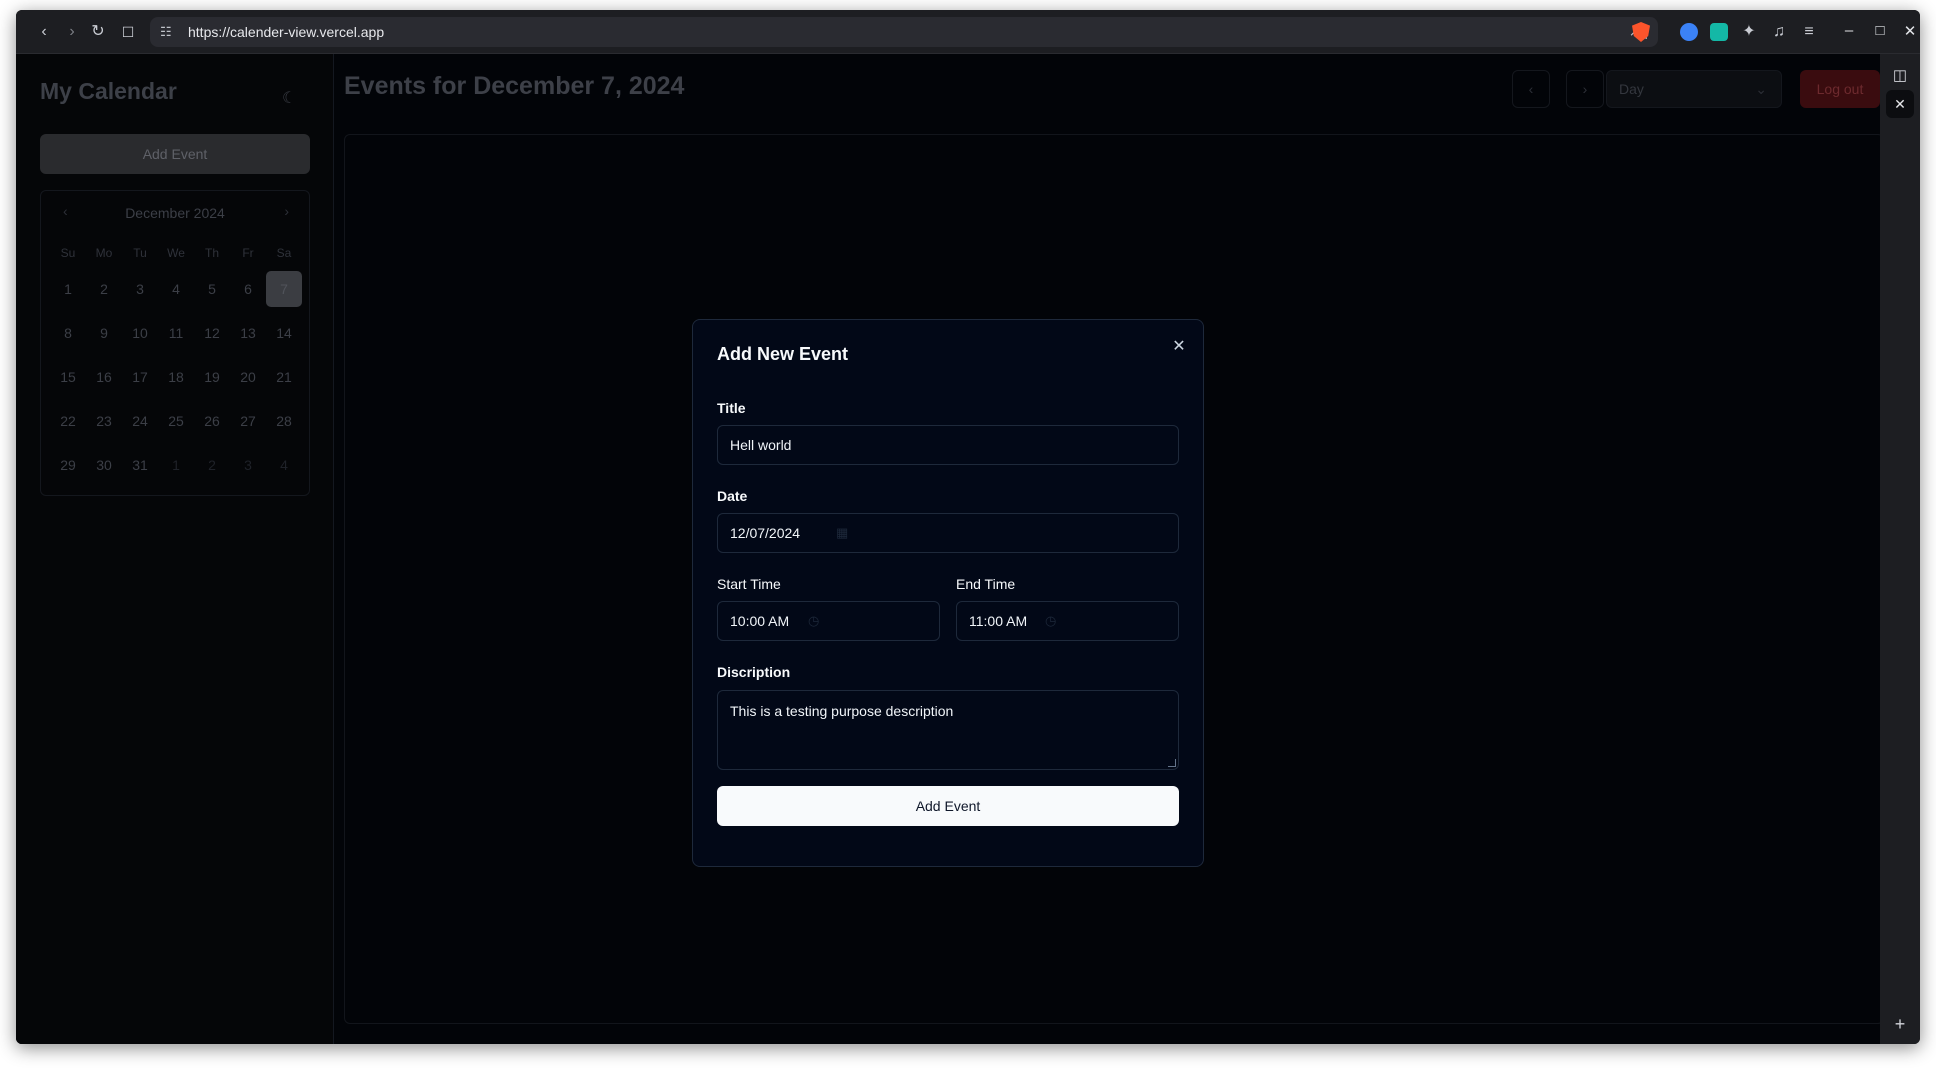 This screenshot has height=1075, width=1936. What do you see at coordinates (72, 32) in the screenshot?
I see `forward-icon: ›` at bounding box center [72, 32].